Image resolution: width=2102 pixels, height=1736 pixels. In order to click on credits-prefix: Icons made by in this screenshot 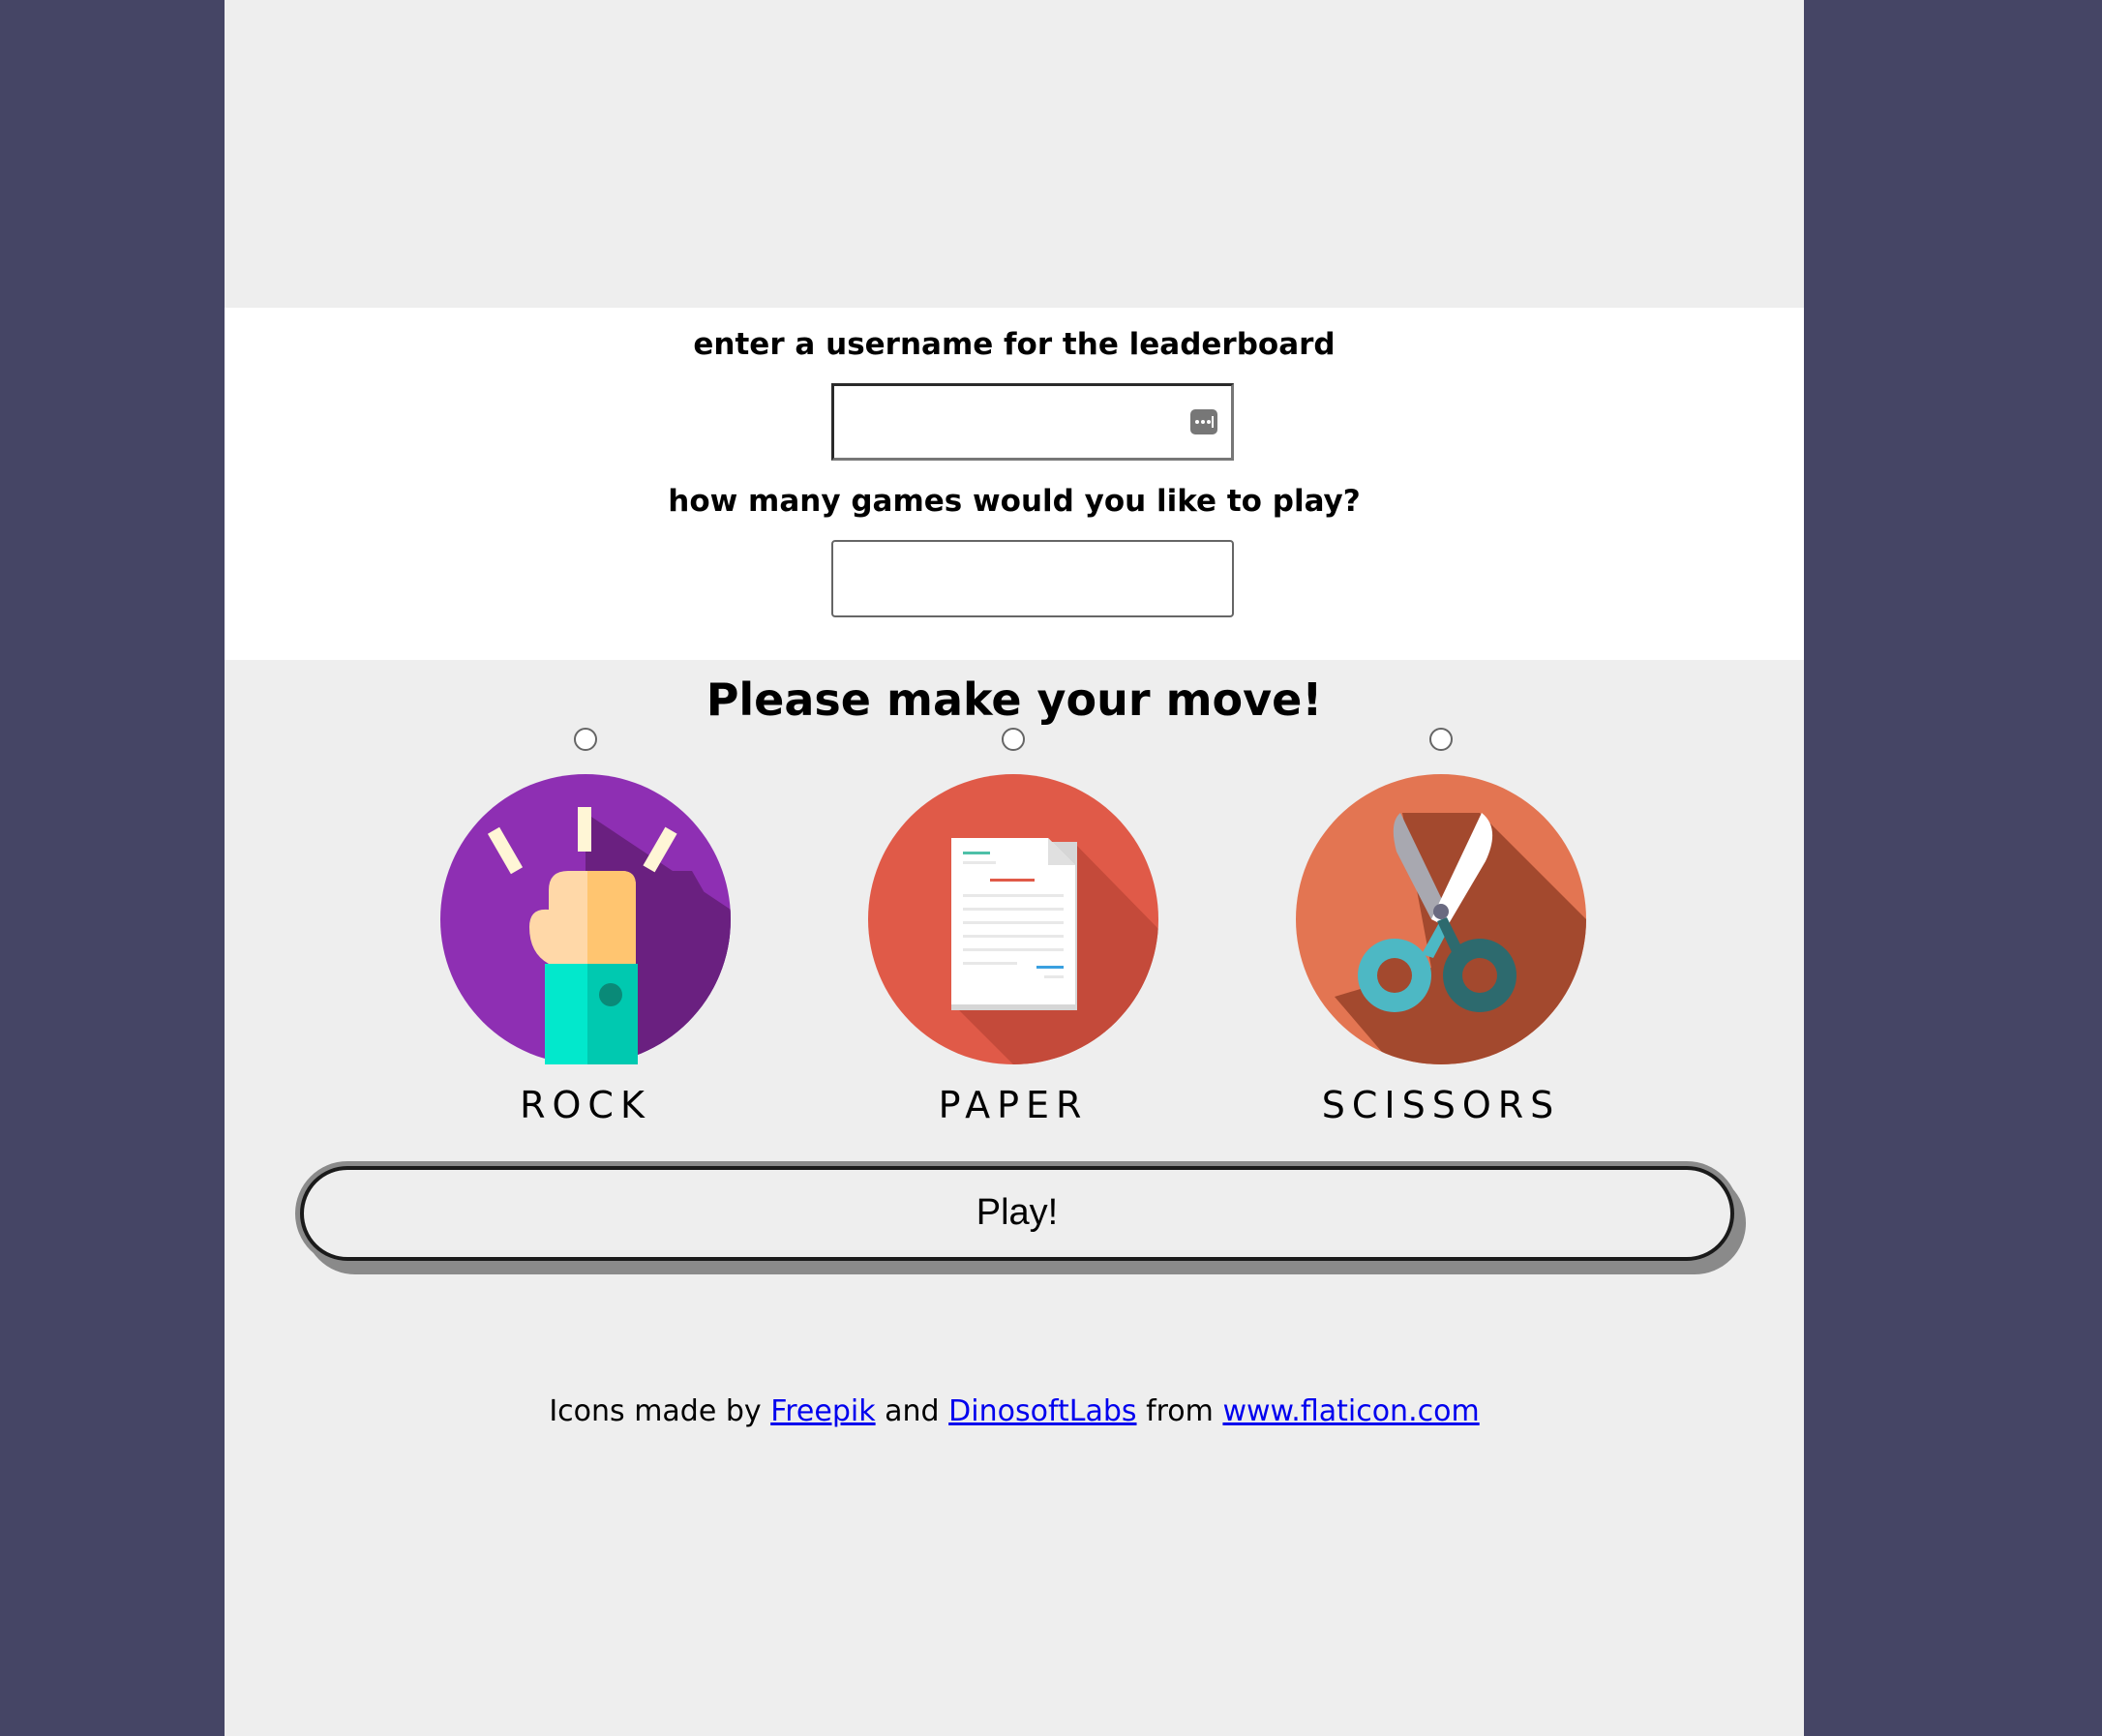, I will do `click(655, 1411)`.